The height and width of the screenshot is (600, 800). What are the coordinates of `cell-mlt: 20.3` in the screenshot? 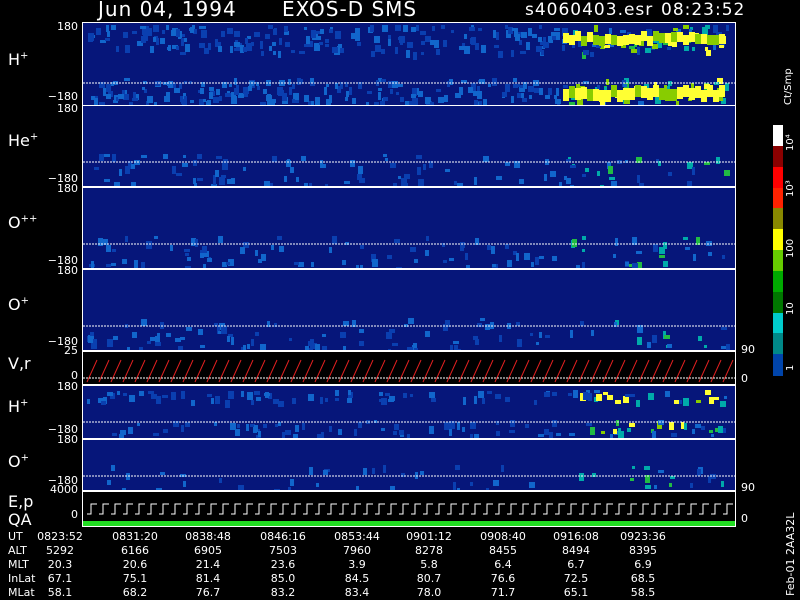 It's located at (60, 564).